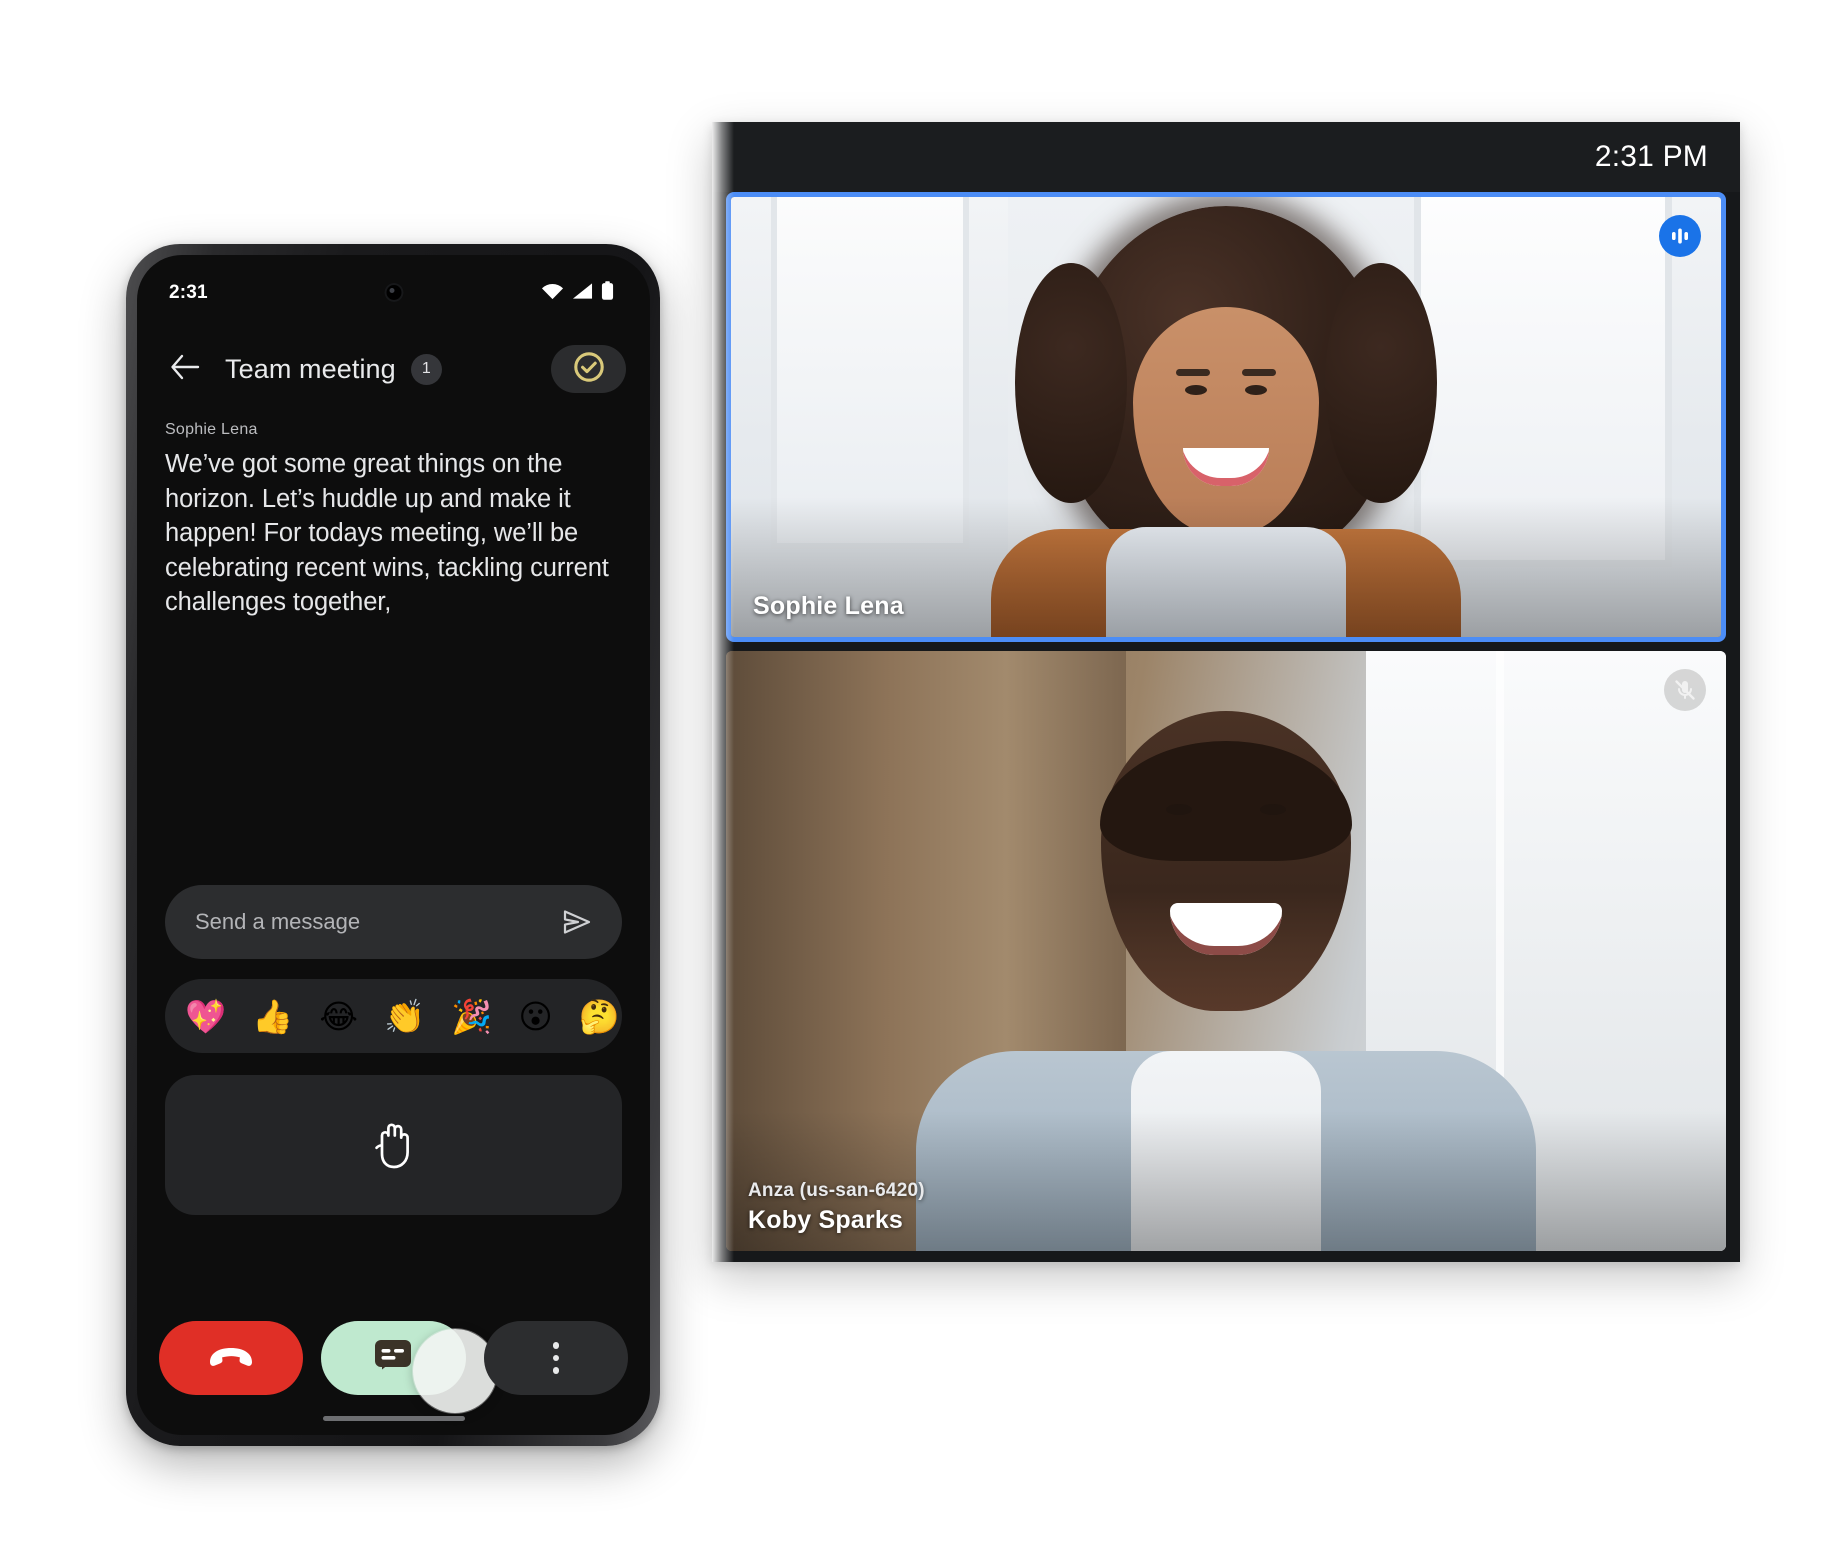  Describe the element at coordinates (552, 293) in the screenshot. I see `wifi-icon` at that location.